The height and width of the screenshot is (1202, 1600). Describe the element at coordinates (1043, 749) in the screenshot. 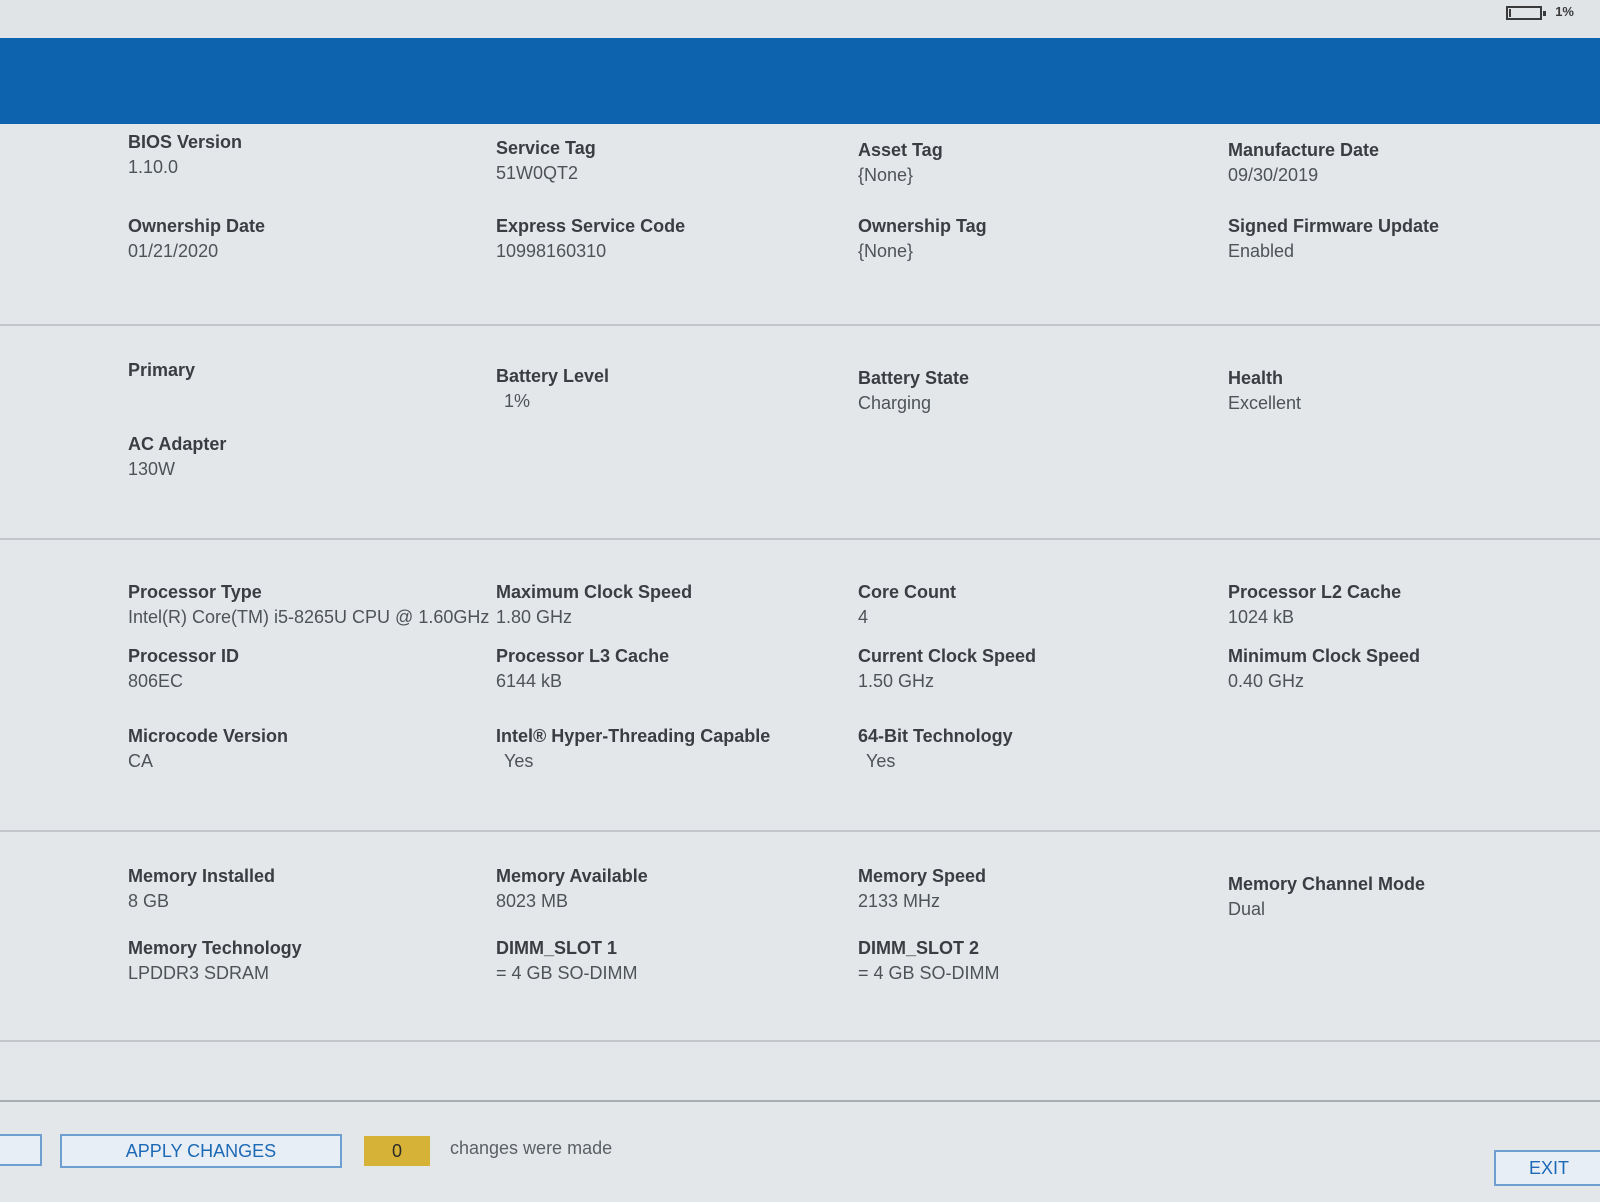

I see `bit64-field: 64-Bit Technology Yes` at that location.